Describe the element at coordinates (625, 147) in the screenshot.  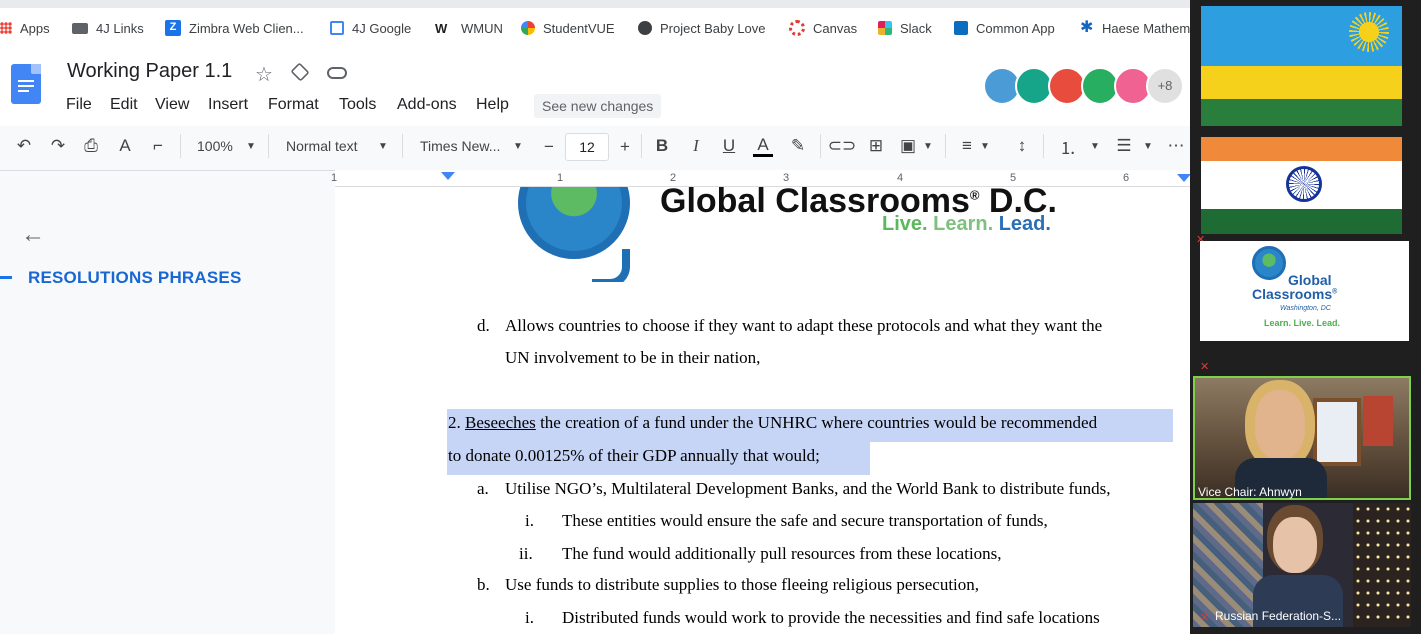
I see `increase-font-size-icon: +` at that location.